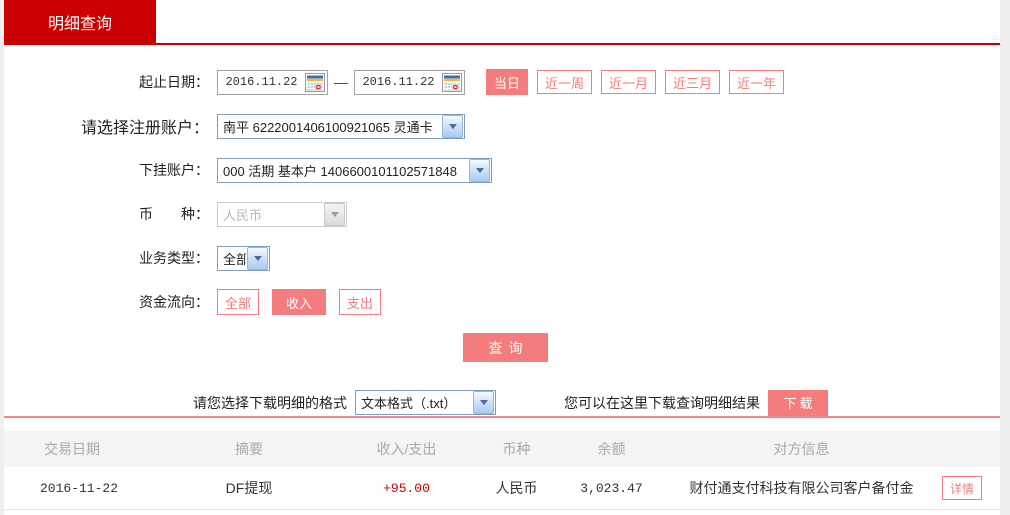  I want to click on fund-flow-all-button: 全部, so click(238, 302).